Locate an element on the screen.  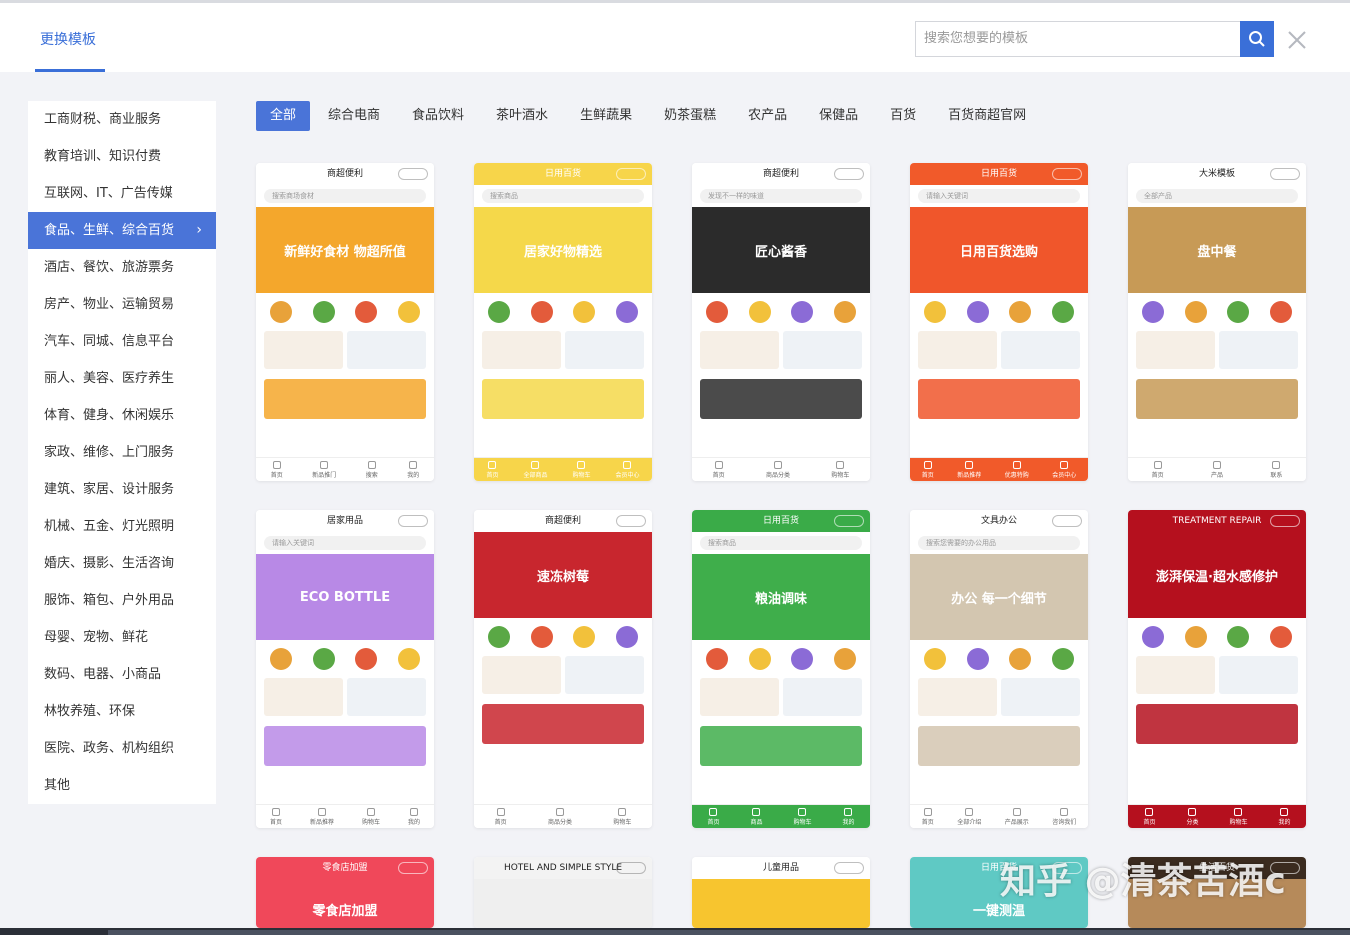
horizontal-scrollbar is located at coordinates (675, 931).